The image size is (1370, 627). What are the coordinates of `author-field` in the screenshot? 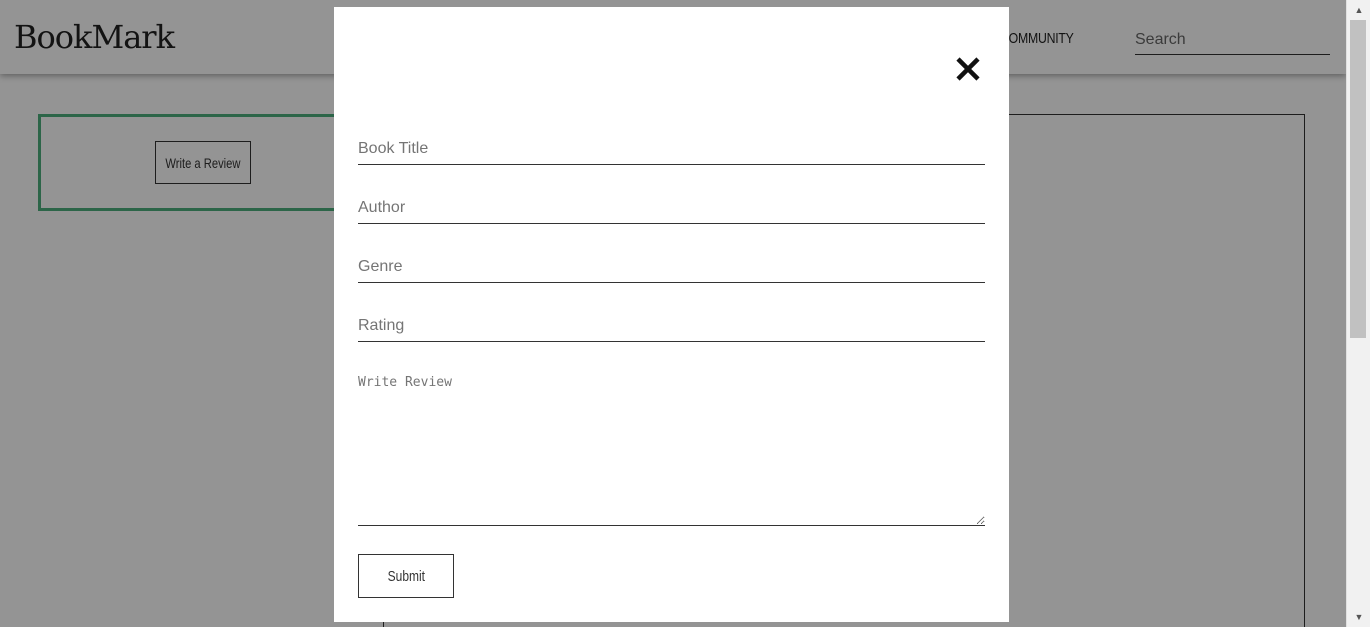 It's located at (671, 208).